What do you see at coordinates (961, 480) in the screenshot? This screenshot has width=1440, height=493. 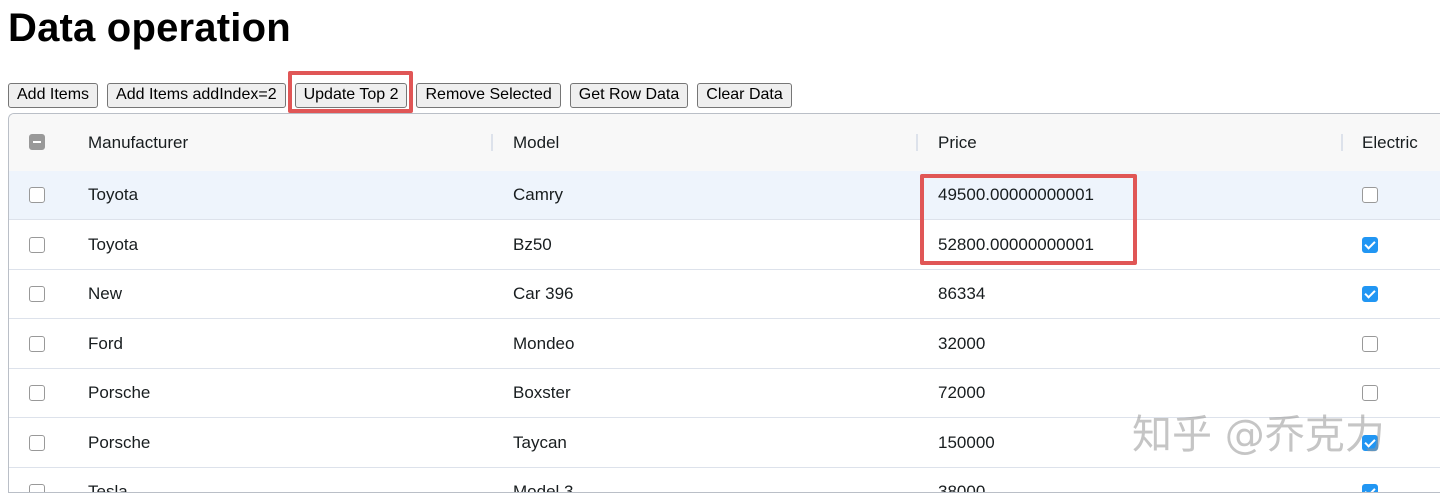 I see `cell-price: 38000` at bounding box center [961, 480].